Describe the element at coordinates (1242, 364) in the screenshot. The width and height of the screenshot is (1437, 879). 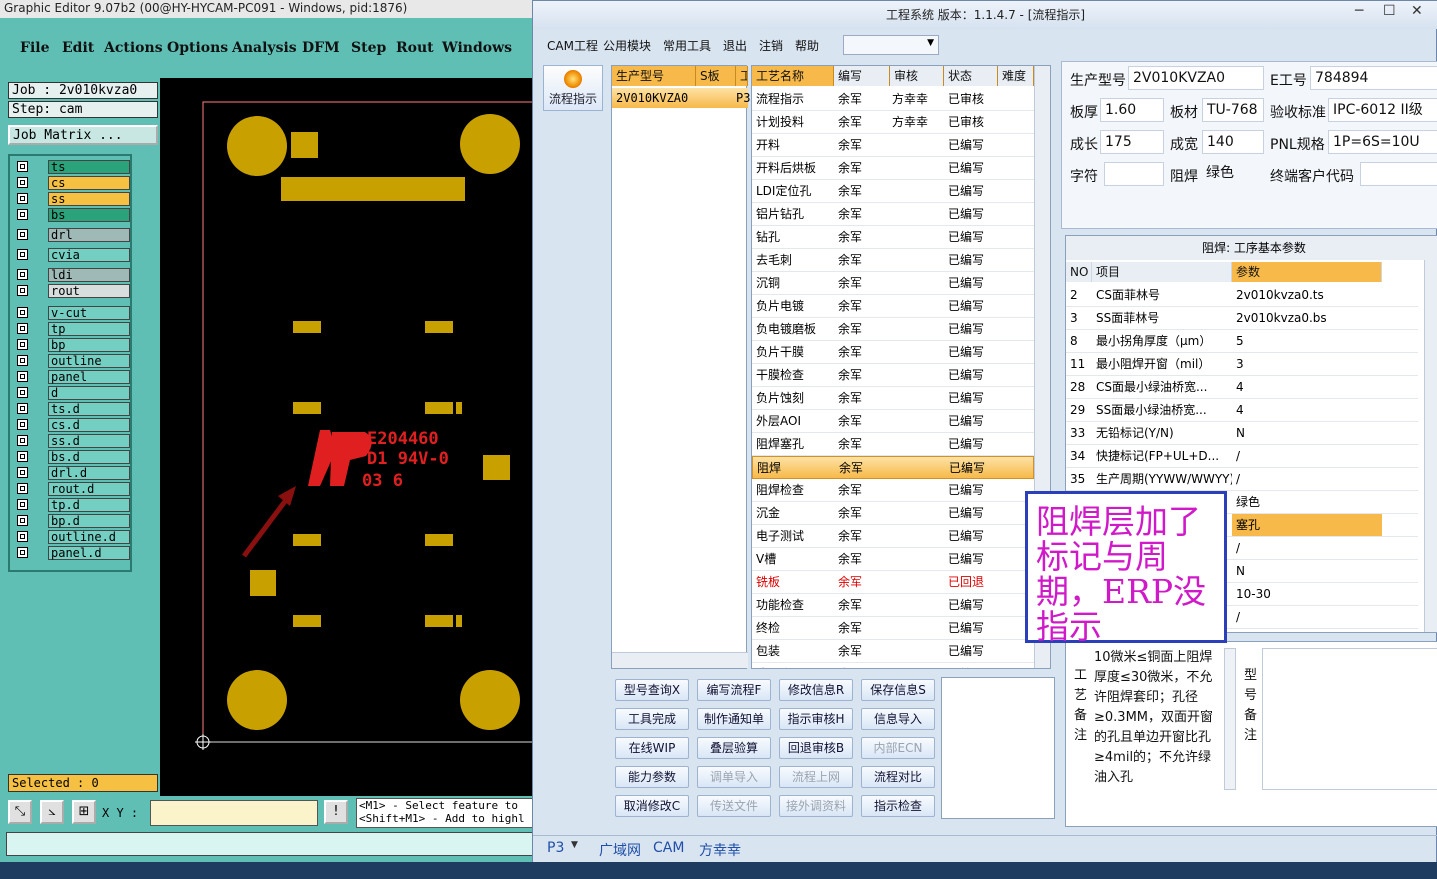
I see `param-row: 11 最小阻焊开窗（mil） 3` at that location.